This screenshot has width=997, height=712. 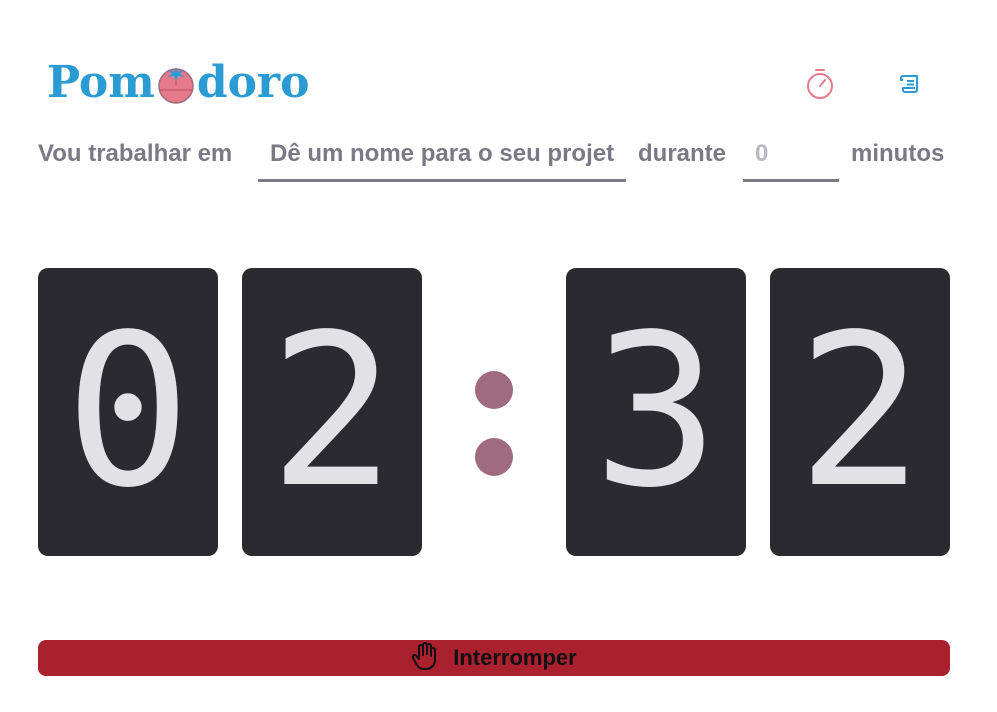 What do you see at coordinates (101, 82) in the screenshot?
I see `logo-text-left: Pom` at bounding box center [101, 82].